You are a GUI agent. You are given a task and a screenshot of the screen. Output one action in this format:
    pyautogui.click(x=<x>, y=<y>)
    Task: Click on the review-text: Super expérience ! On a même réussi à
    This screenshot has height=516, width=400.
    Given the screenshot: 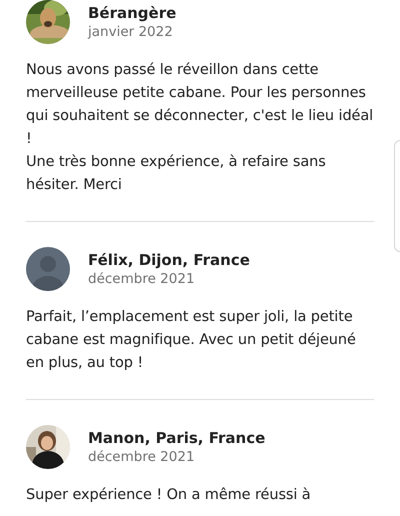 What is the action you would take?
    pyautogui.click(x=169, y=495)
    